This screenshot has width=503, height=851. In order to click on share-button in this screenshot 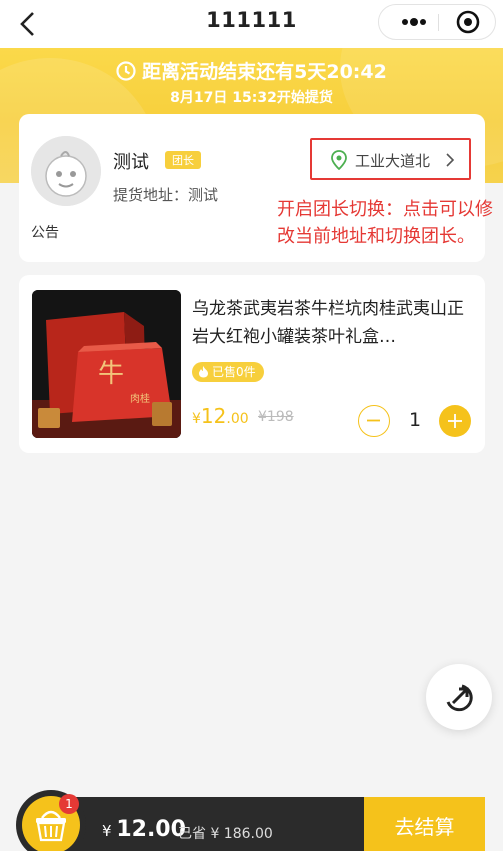, I will do `click(459, 697)`.